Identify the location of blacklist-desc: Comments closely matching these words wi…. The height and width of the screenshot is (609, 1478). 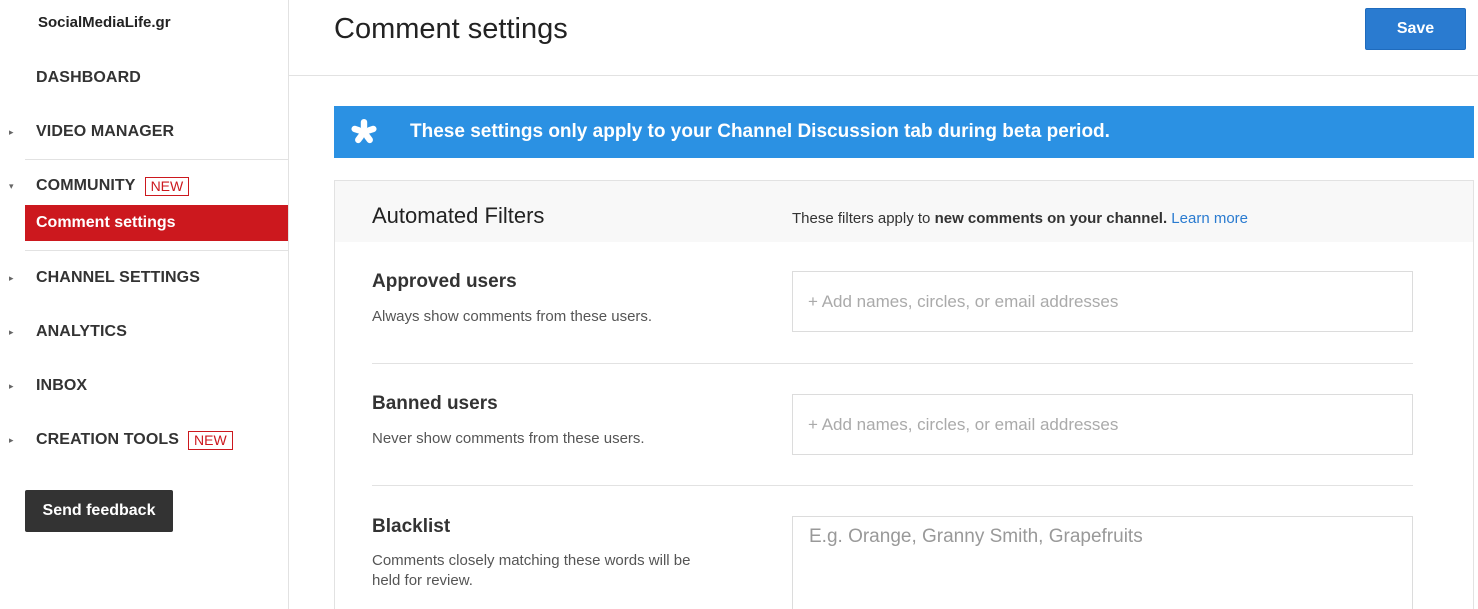
(531, 570).